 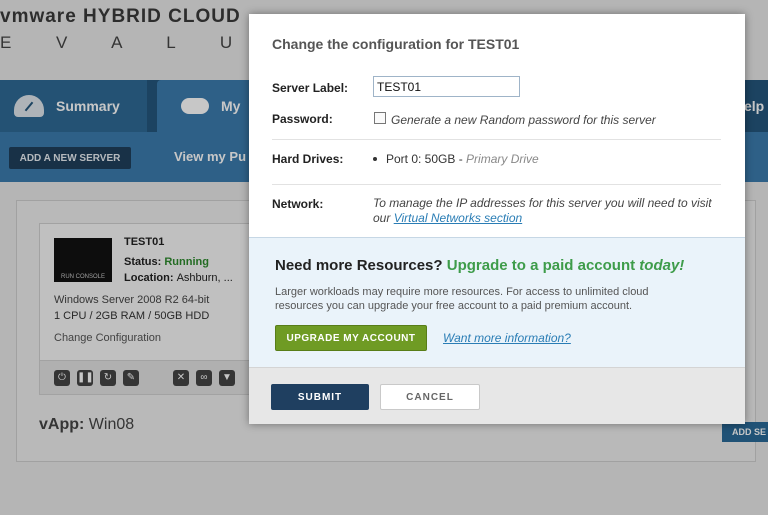 What do you see at coordinates (380, 118) in the screenshot?
I see `generate-password-checkbox` at bounding box center [380, 118].